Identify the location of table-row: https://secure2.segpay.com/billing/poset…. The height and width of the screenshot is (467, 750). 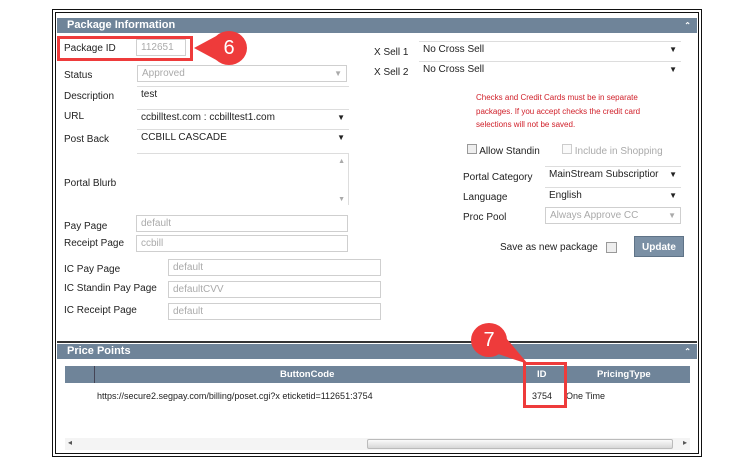
(377, 397).